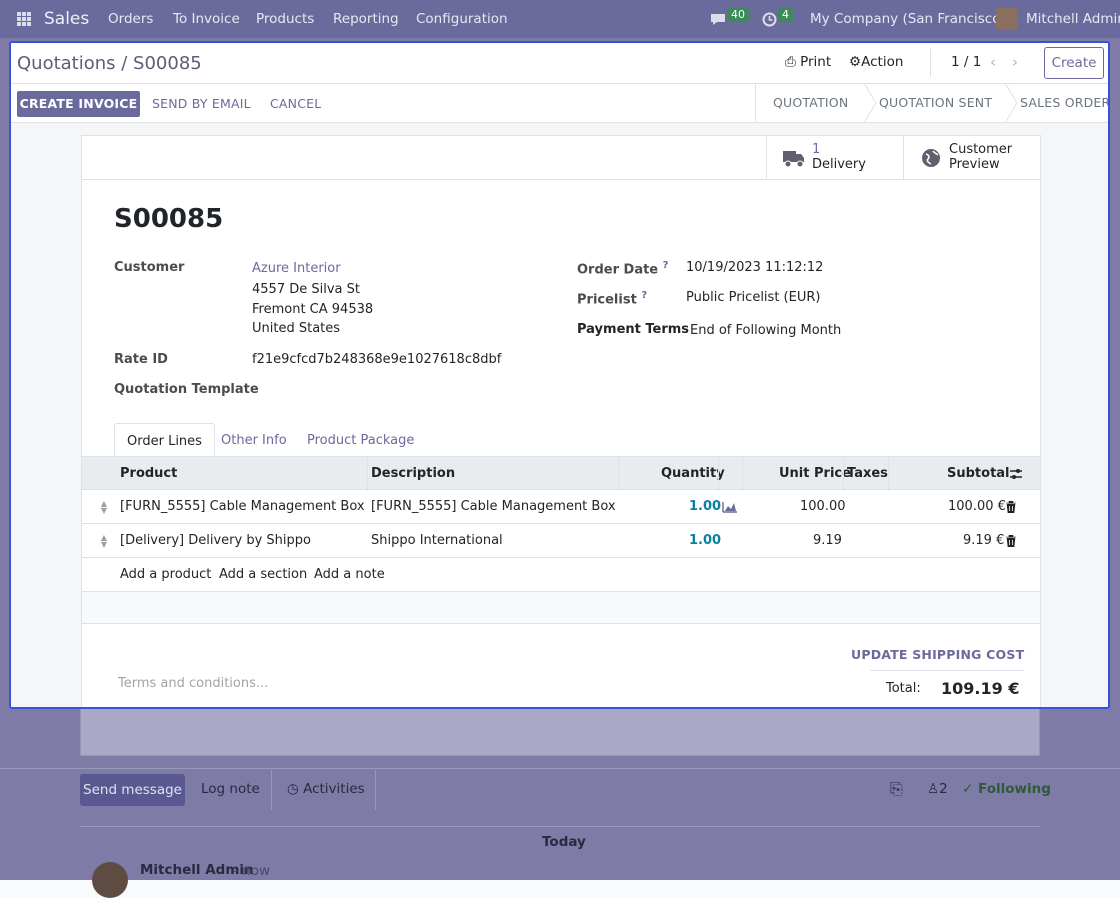 The height and width of the screenshot is (898, 1120). Describe the element at coordinates (66, 19) in the screenshot. I see `app-name: Sales` at that location.